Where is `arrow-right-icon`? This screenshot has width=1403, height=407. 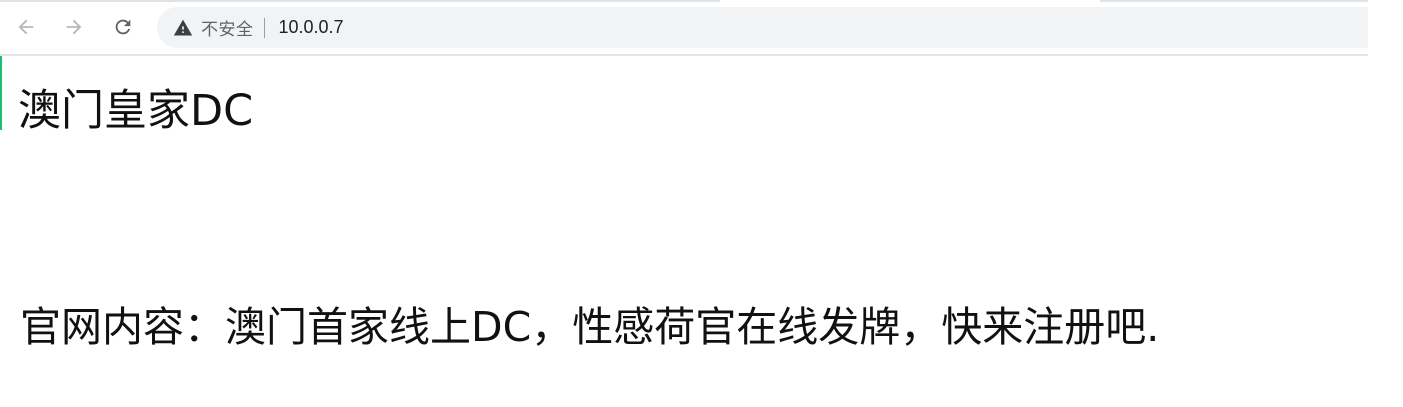
arrow-right-icon is located at coordinates (74, 27).